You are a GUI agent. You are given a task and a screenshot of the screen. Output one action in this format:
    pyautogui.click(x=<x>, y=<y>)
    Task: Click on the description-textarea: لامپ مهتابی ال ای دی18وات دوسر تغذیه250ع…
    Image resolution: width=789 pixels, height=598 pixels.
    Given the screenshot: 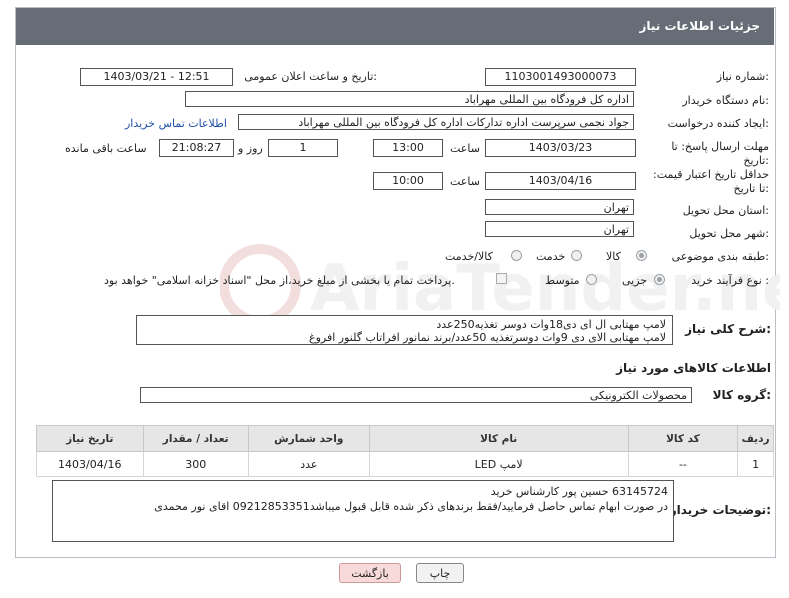 What is the action you would take?
    pyautogui.click(x=404, y=330)
    